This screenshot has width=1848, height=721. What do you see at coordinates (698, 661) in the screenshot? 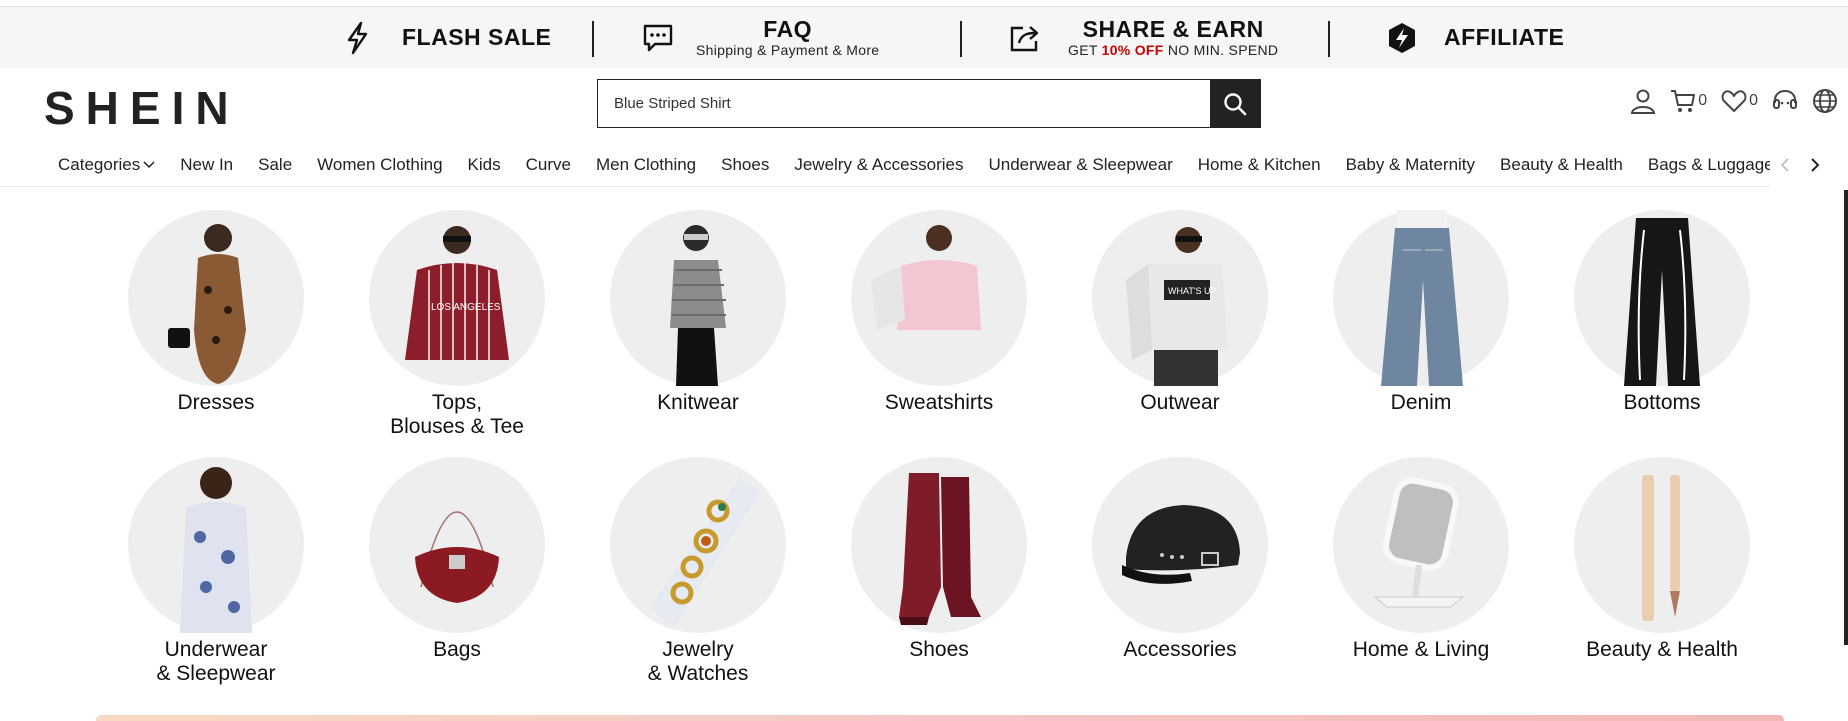
I see `category-label: Jewelry & Watches` at bounding box center [698, 661].